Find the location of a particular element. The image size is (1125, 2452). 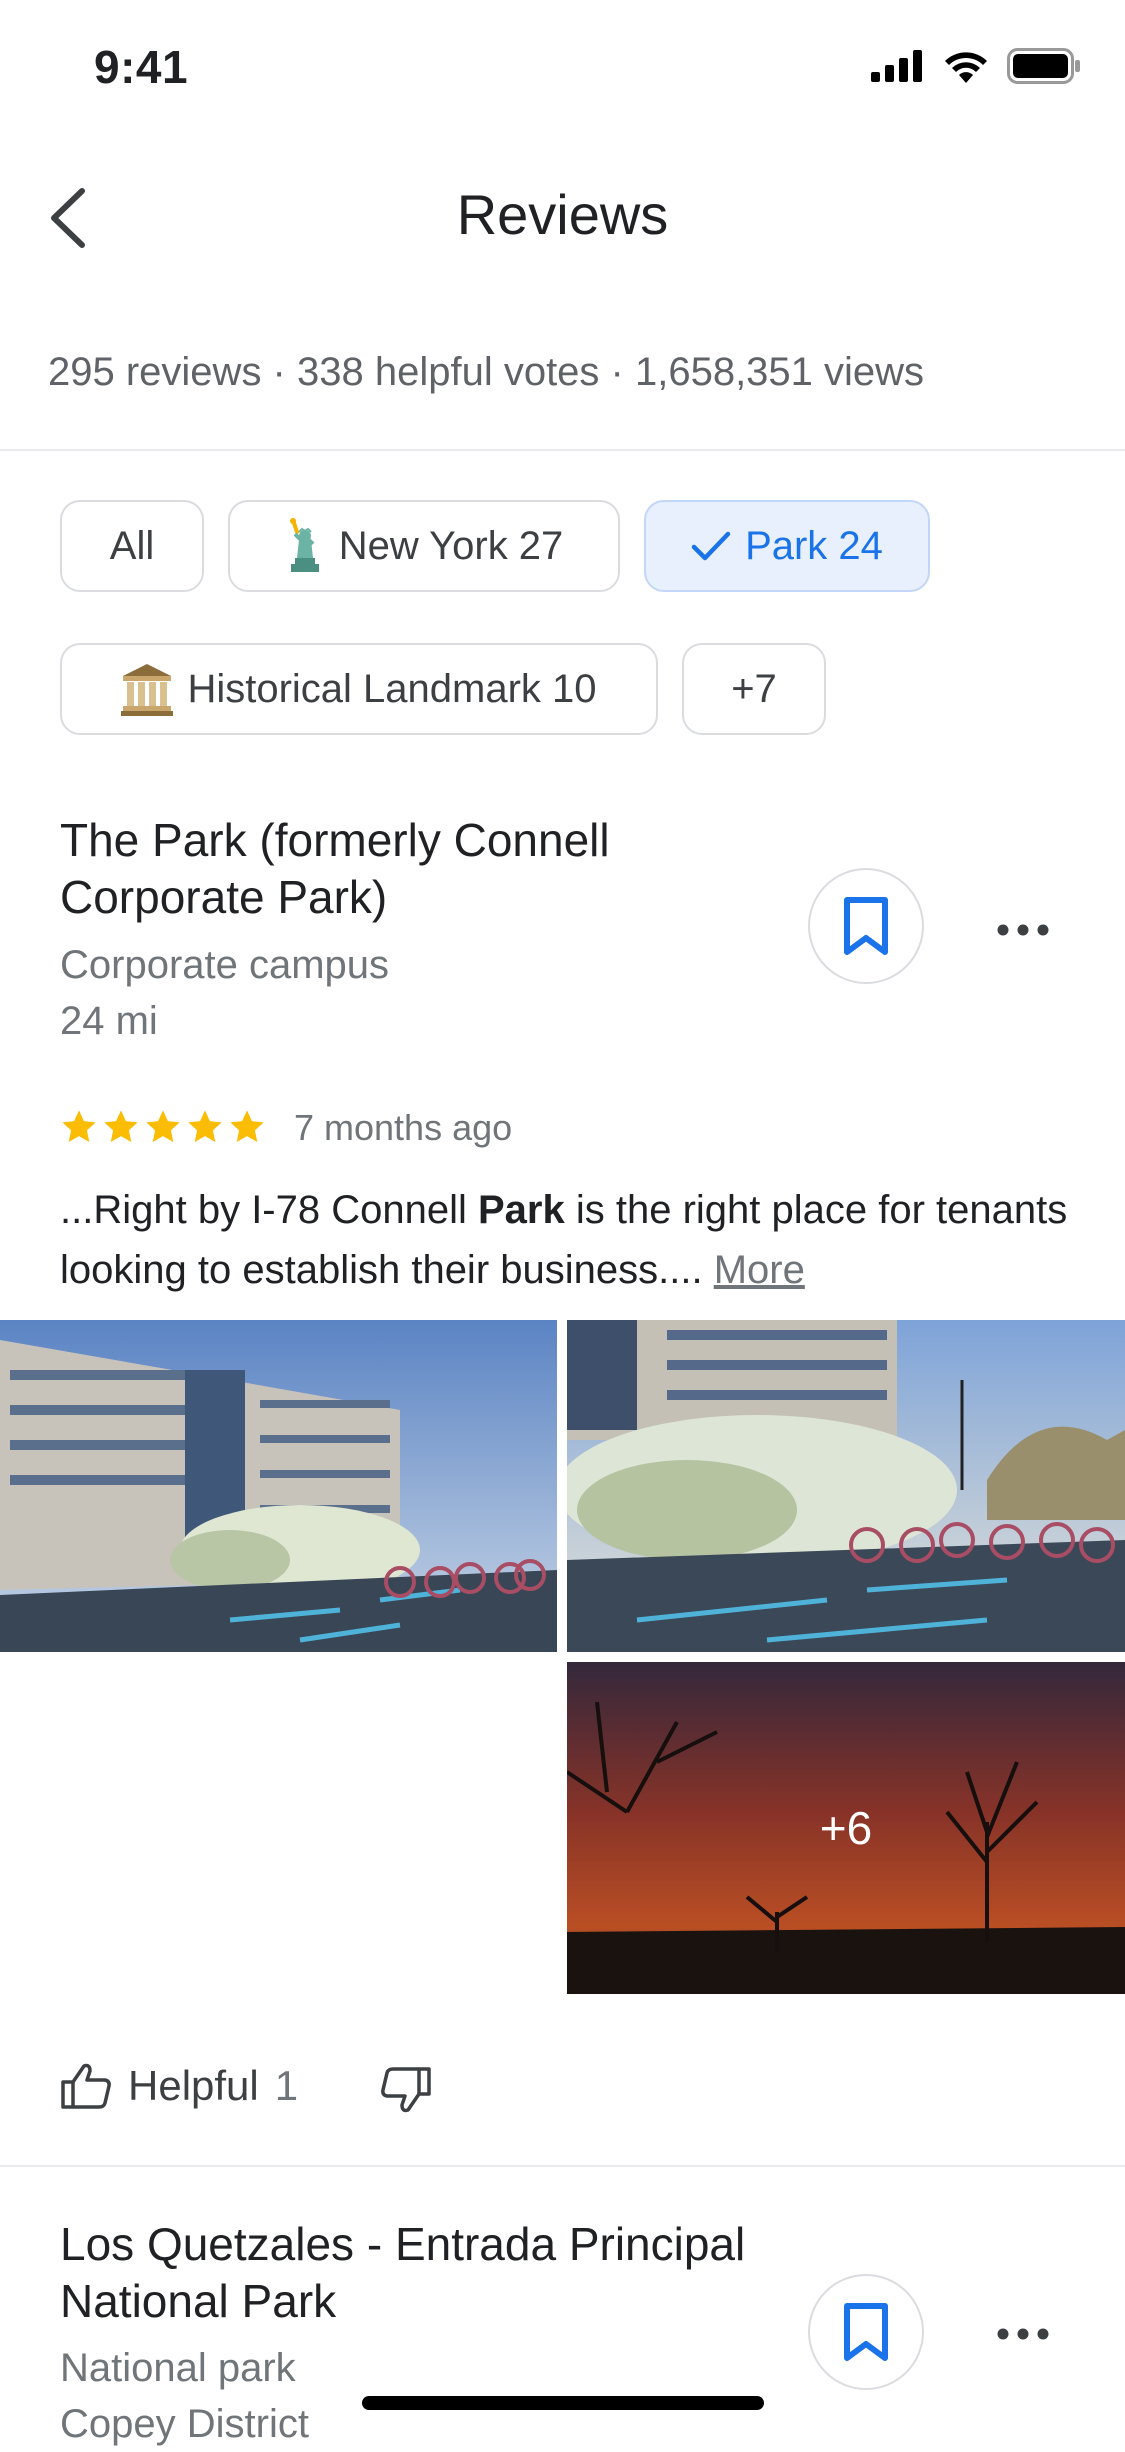

chip-label: Historical Landmark 10 is located at coordinates (392, 688).